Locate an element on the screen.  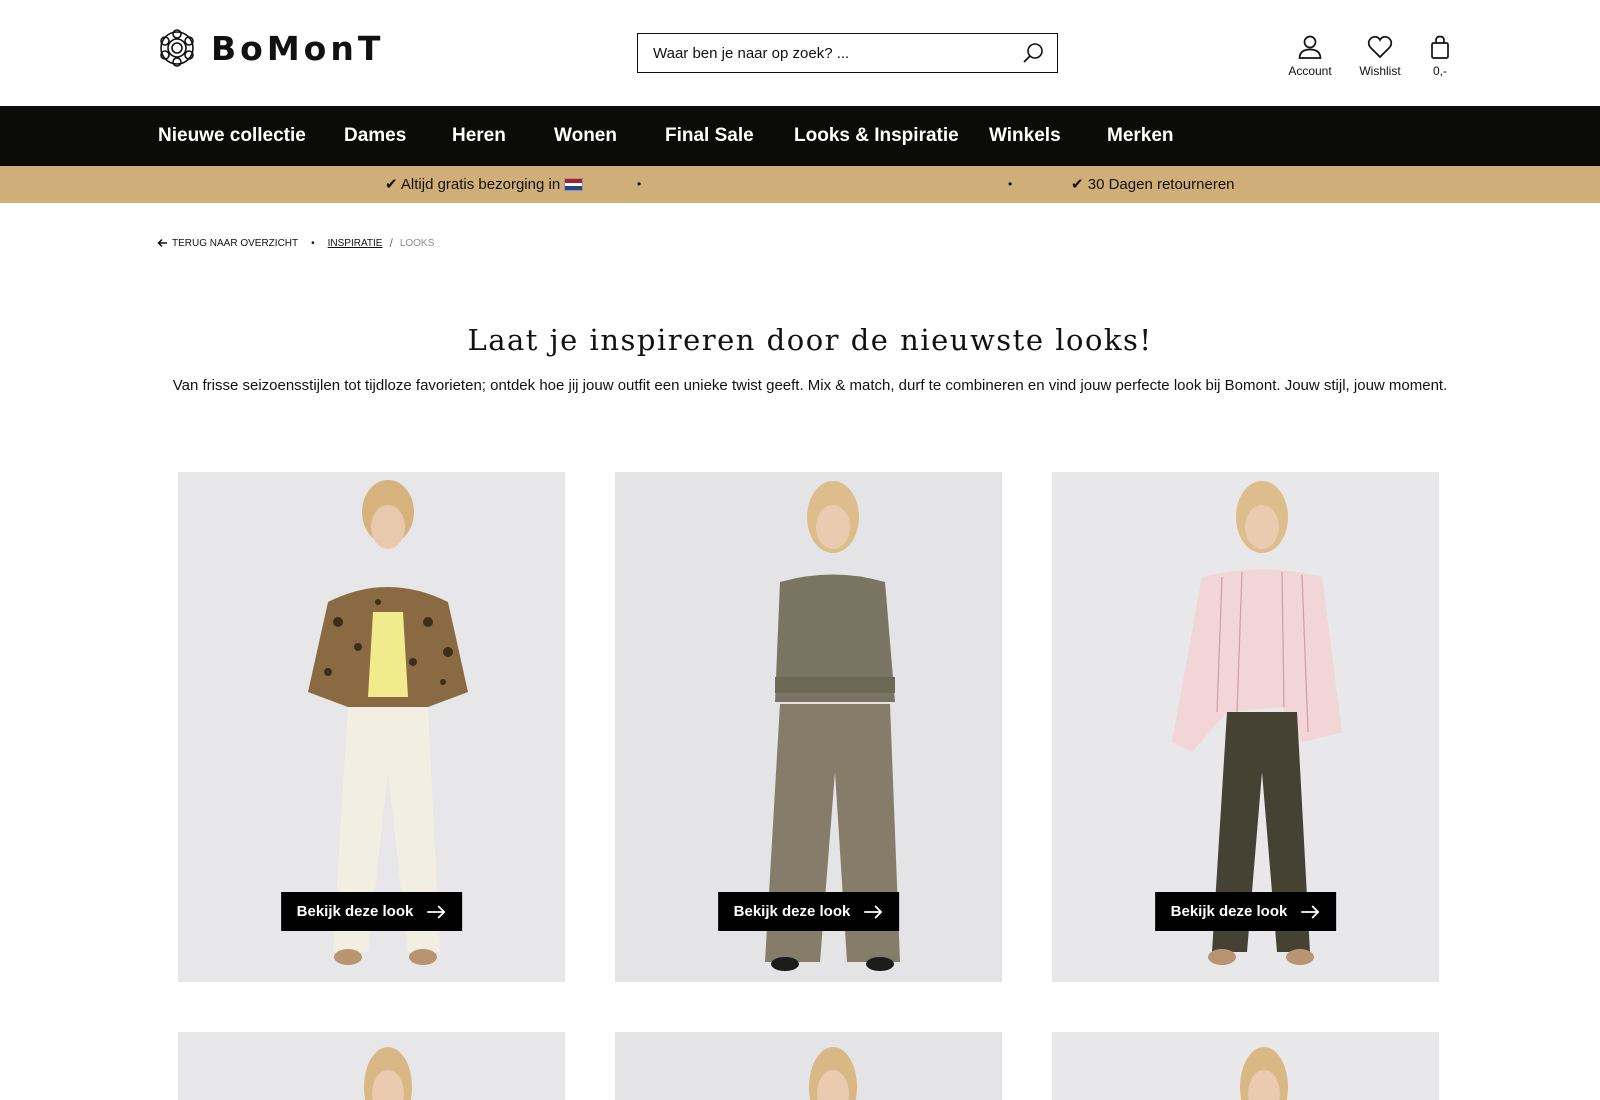
look-card-1: Bekijk deze look is located at coordinates (371, 727).